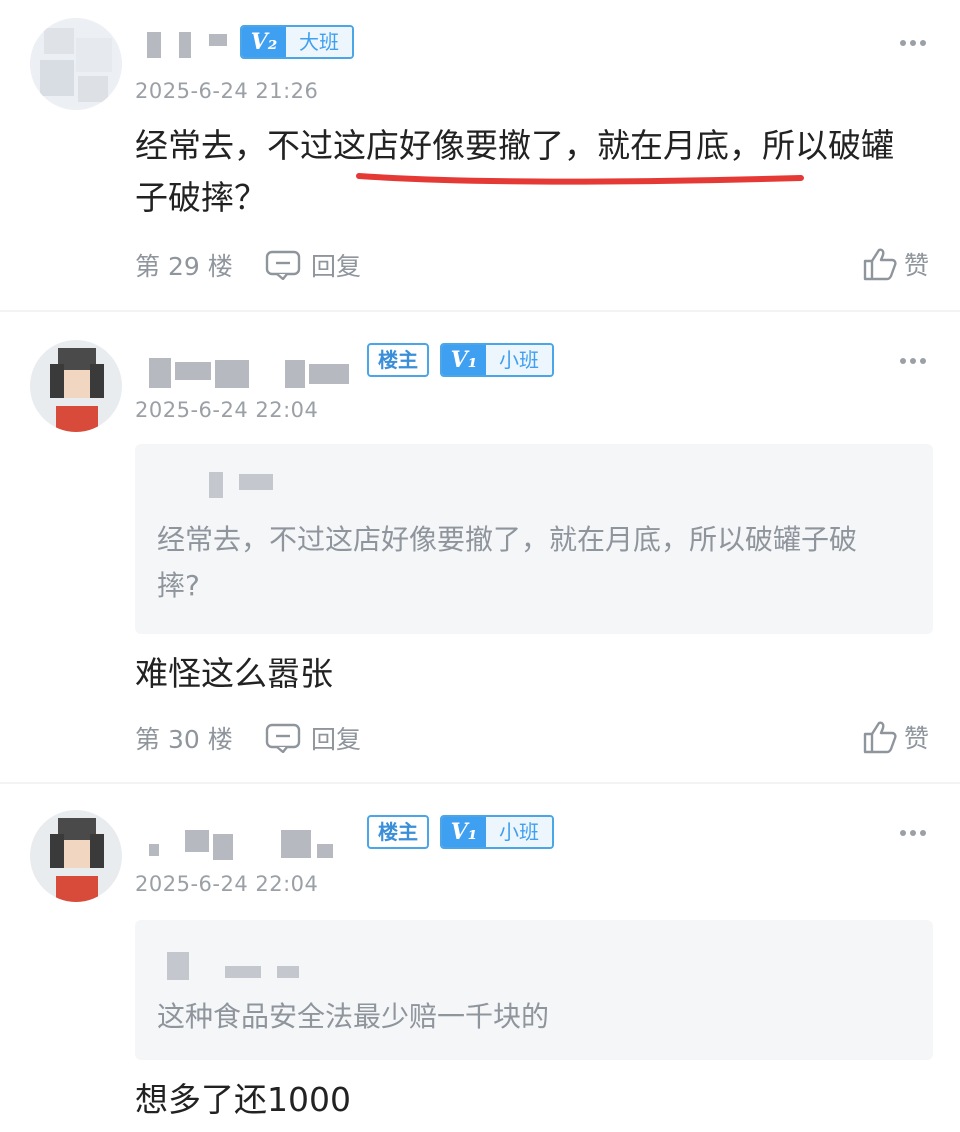  What do you see at coordinates (353, 1016) in the screenshot?
I see `quoted-text: 这种食品安全法最少赔一千块的` at bounding box center [353, 1016].